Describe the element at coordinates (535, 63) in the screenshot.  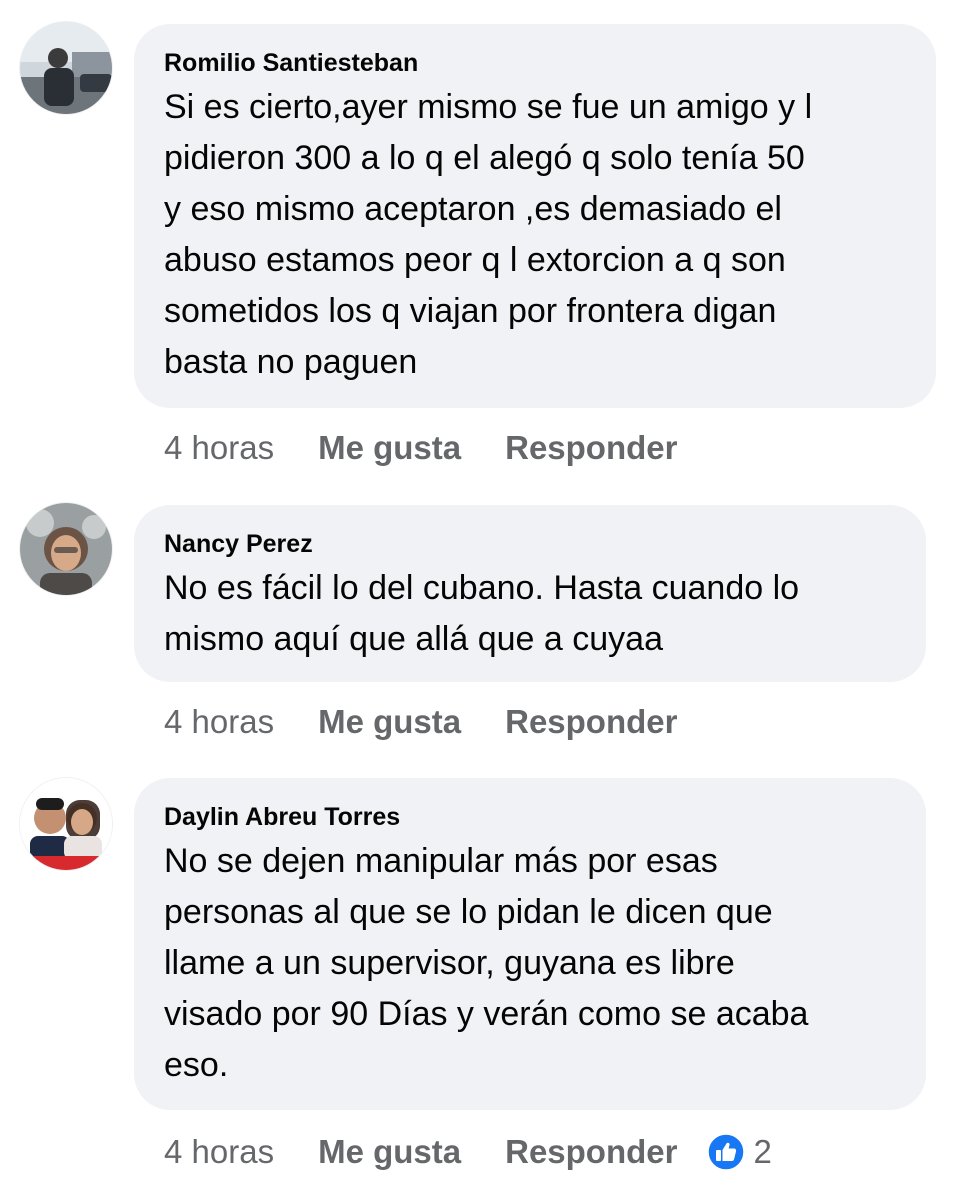
I see `comment-author: Romilio Santiesteban` at that location.